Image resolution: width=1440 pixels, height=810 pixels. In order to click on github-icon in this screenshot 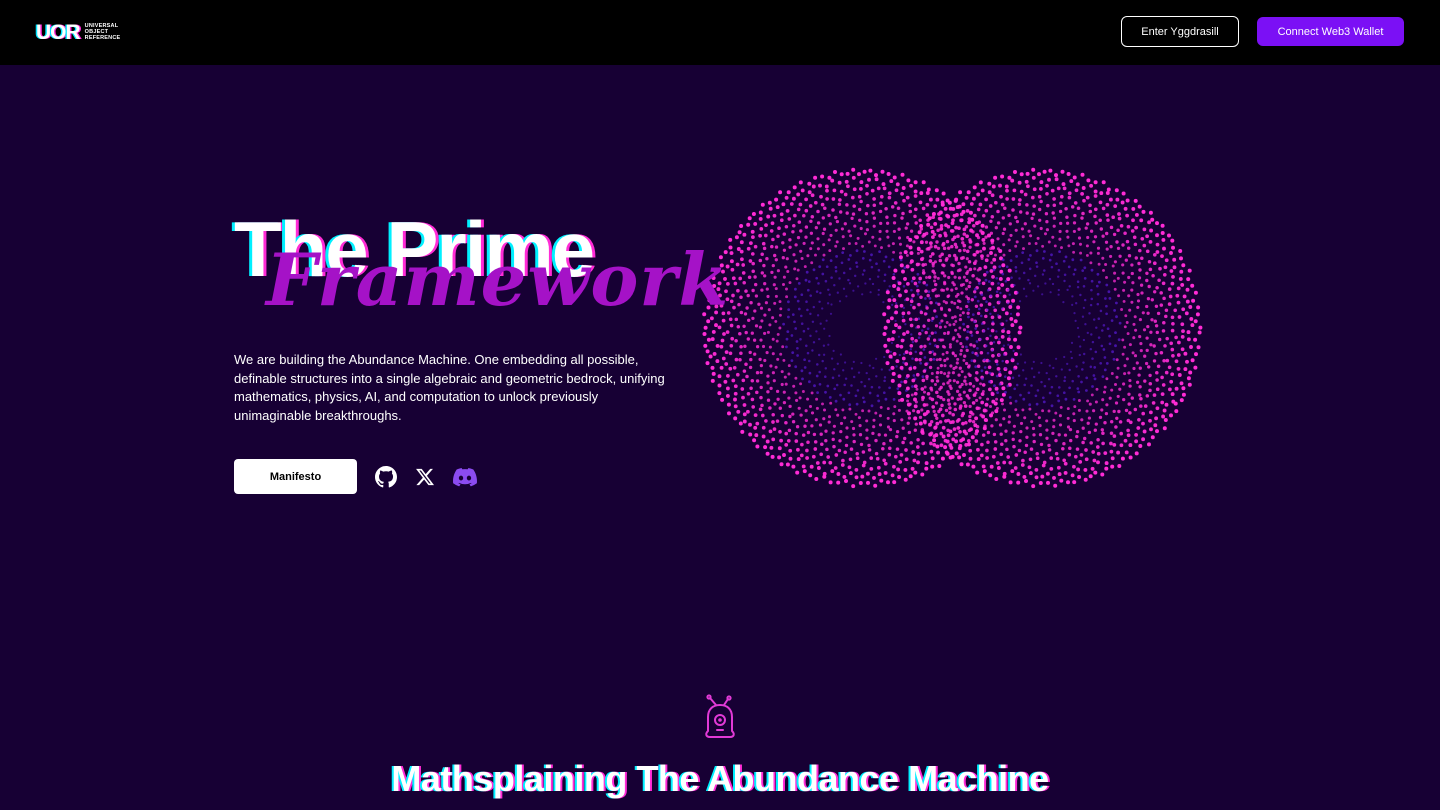, I will do `click(386, 477)`.